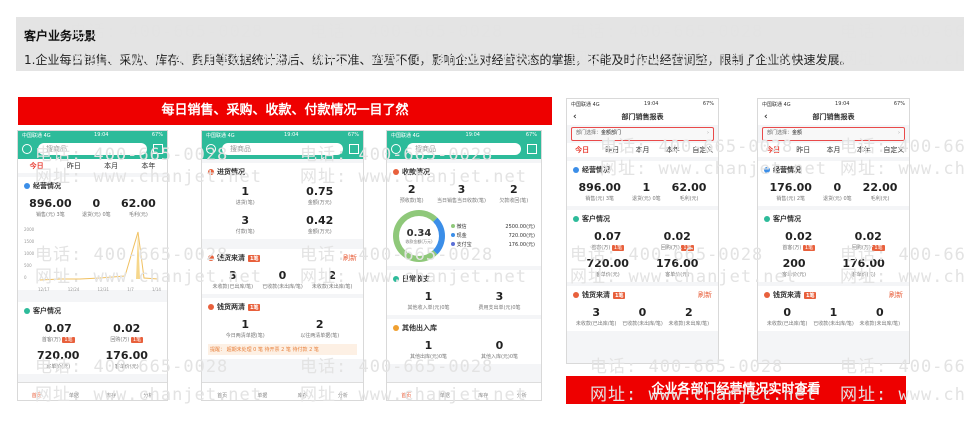 The image size is (965, 426). What do you see at coordinates (464, 341) in the screenshot?
I see `other-stock-section: 其他出入库 1 其他出库(元)0笔 0 其他入库(元)0笔` at bounding box center [464, 341].